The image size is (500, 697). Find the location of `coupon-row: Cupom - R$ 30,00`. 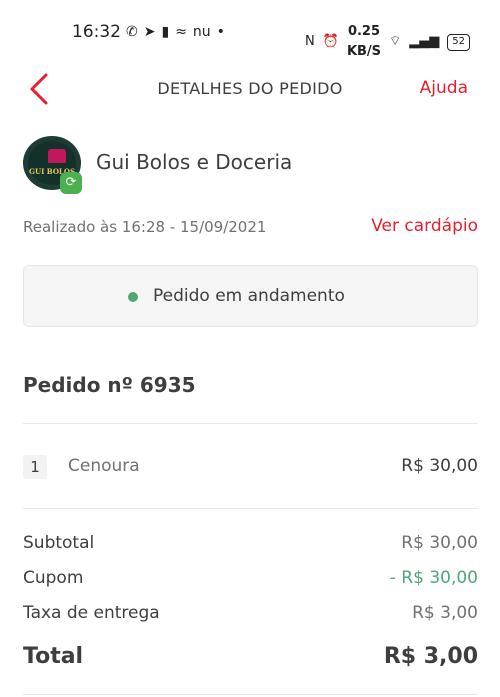

coupon-row: Cupom - R$ 30,00 is located at coordinates (250, 581).